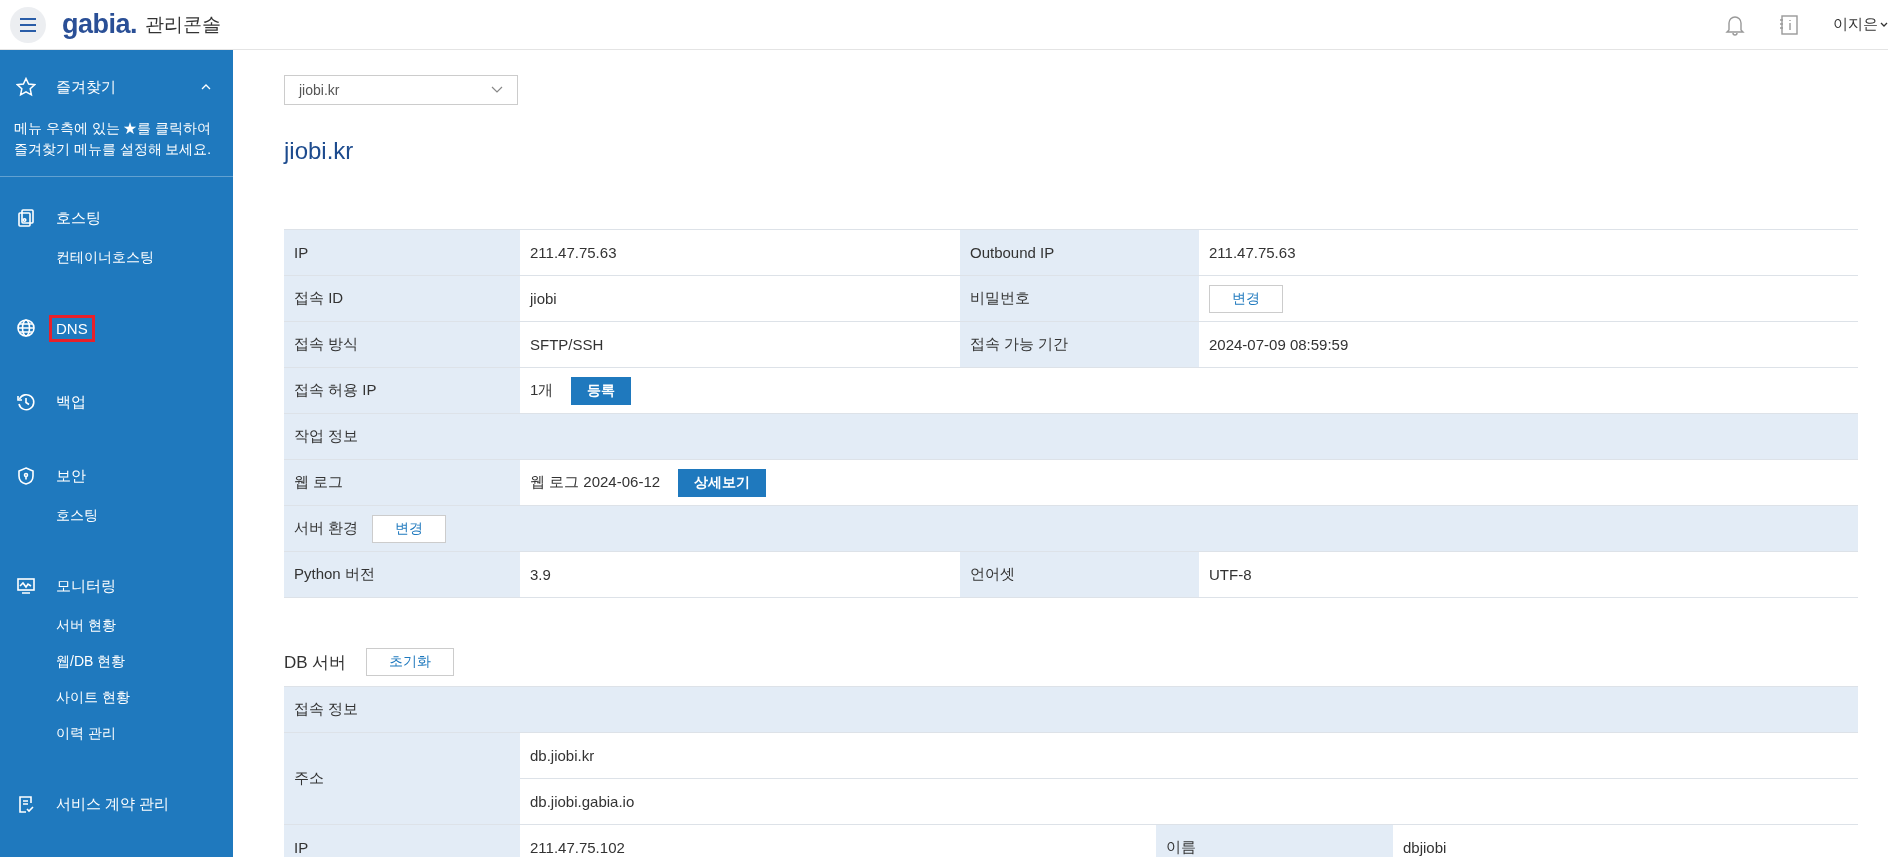 This screenshot has height=857, width=1888. I want to click on reset-button: 초기화, so click(410, 662).